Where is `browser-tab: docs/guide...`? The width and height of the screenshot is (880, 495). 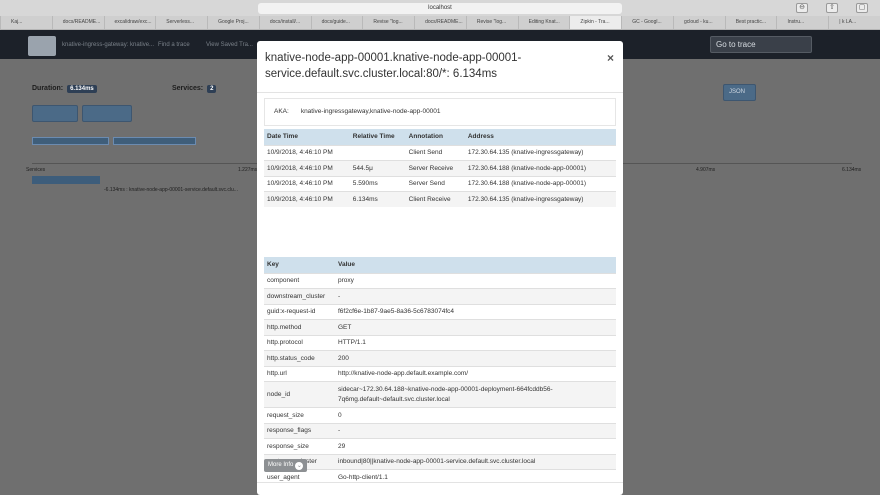 browser-tab: docs/guide... is located at coordinates (336, 22).